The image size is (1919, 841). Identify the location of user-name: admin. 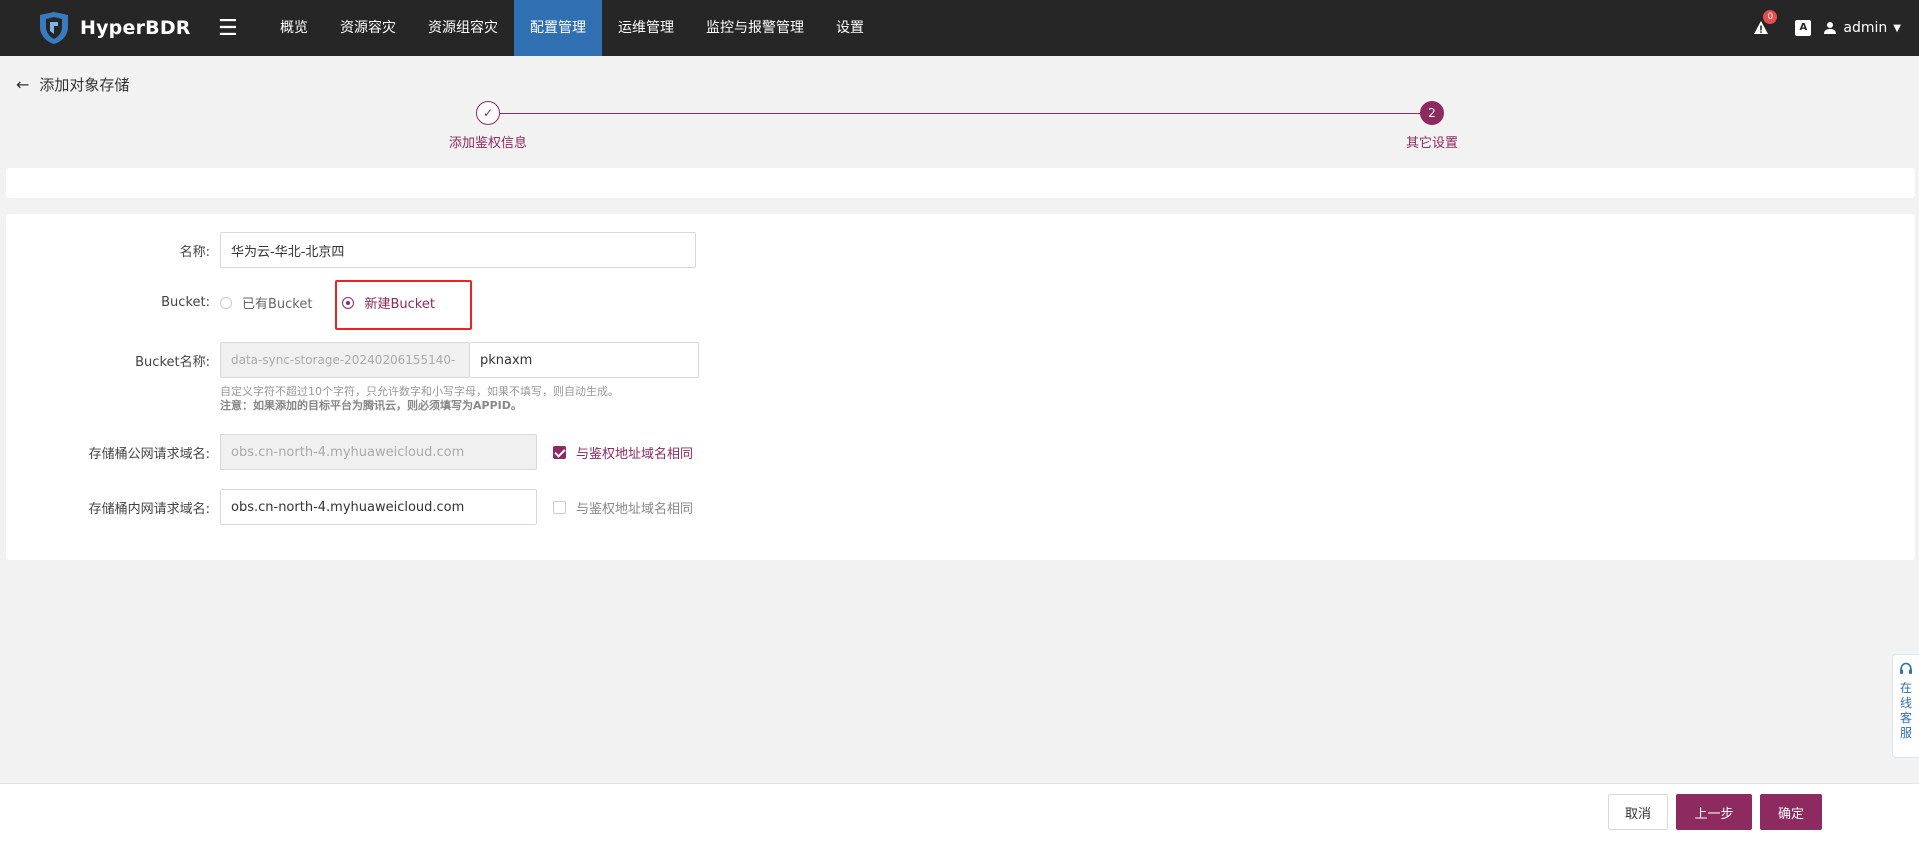
(1865, 28).